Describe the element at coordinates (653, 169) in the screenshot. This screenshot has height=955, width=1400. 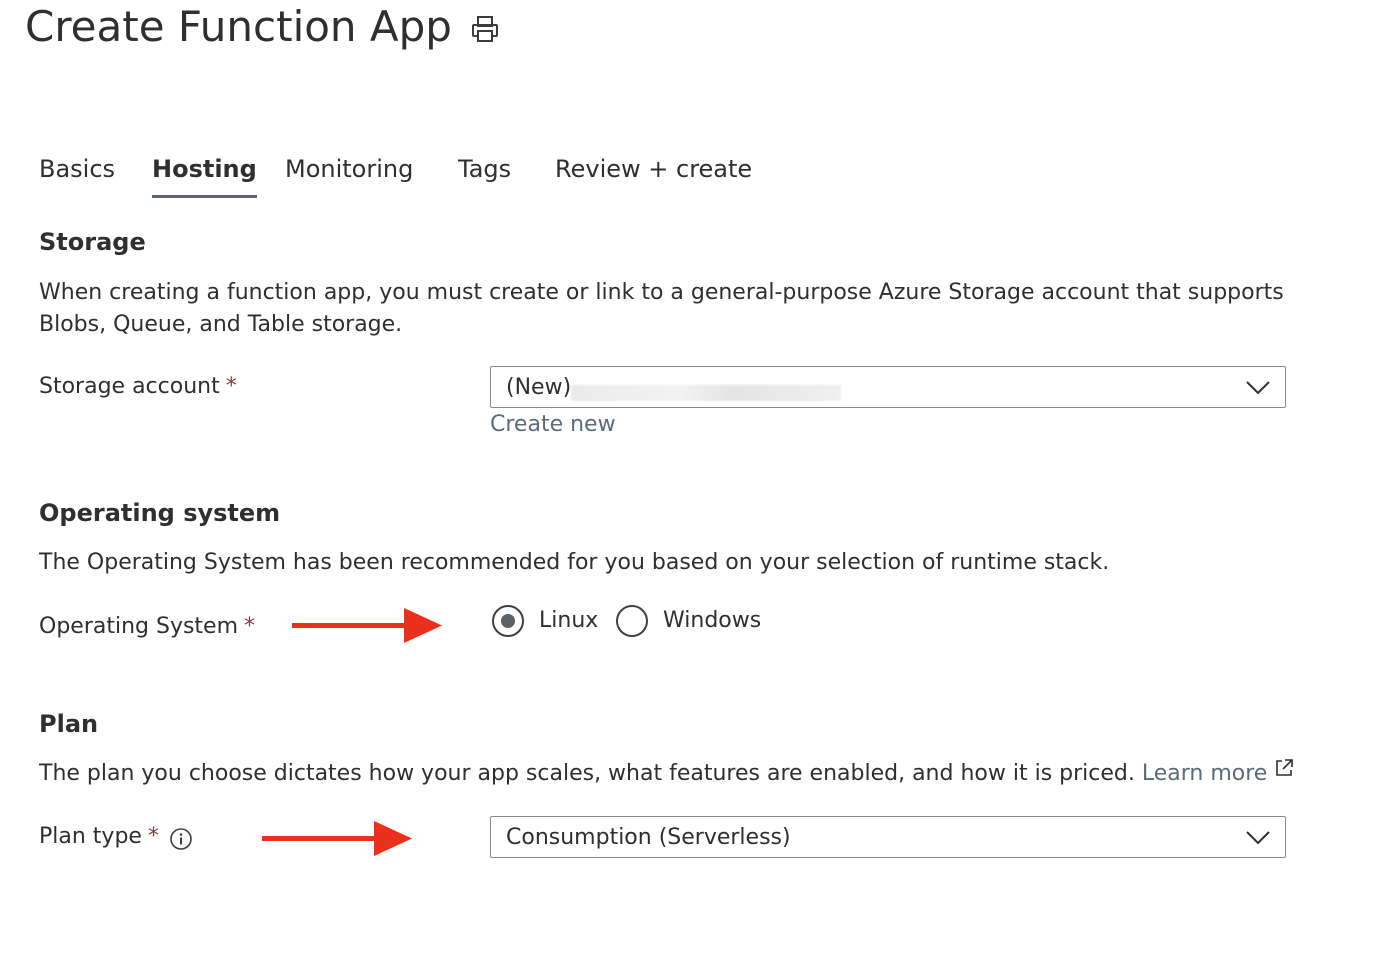
I see `tab-review-create: Review + create` at that location.